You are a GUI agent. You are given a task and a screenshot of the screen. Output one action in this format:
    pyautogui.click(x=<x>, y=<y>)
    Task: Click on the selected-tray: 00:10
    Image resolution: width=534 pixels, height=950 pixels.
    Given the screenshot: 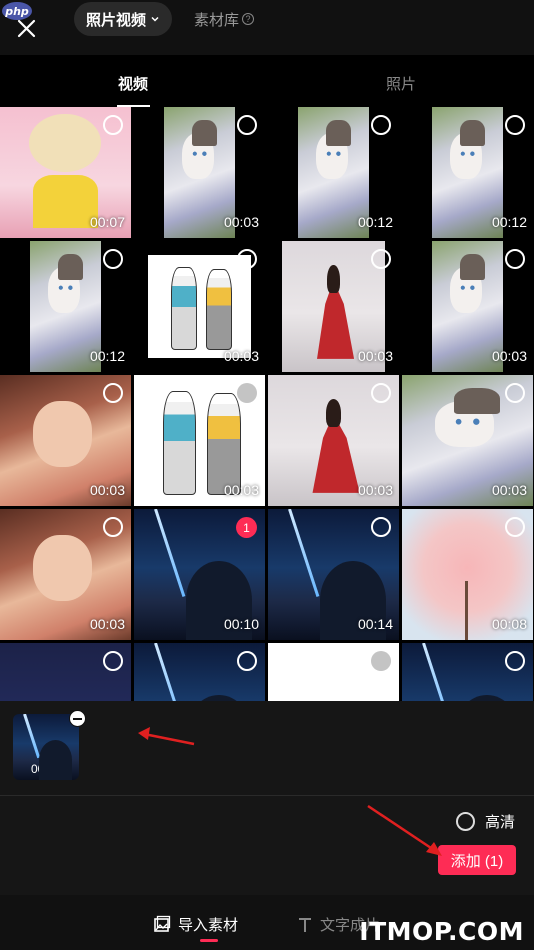 What is the action you would take?
    pyautogui.click(x=267, y=748)
    